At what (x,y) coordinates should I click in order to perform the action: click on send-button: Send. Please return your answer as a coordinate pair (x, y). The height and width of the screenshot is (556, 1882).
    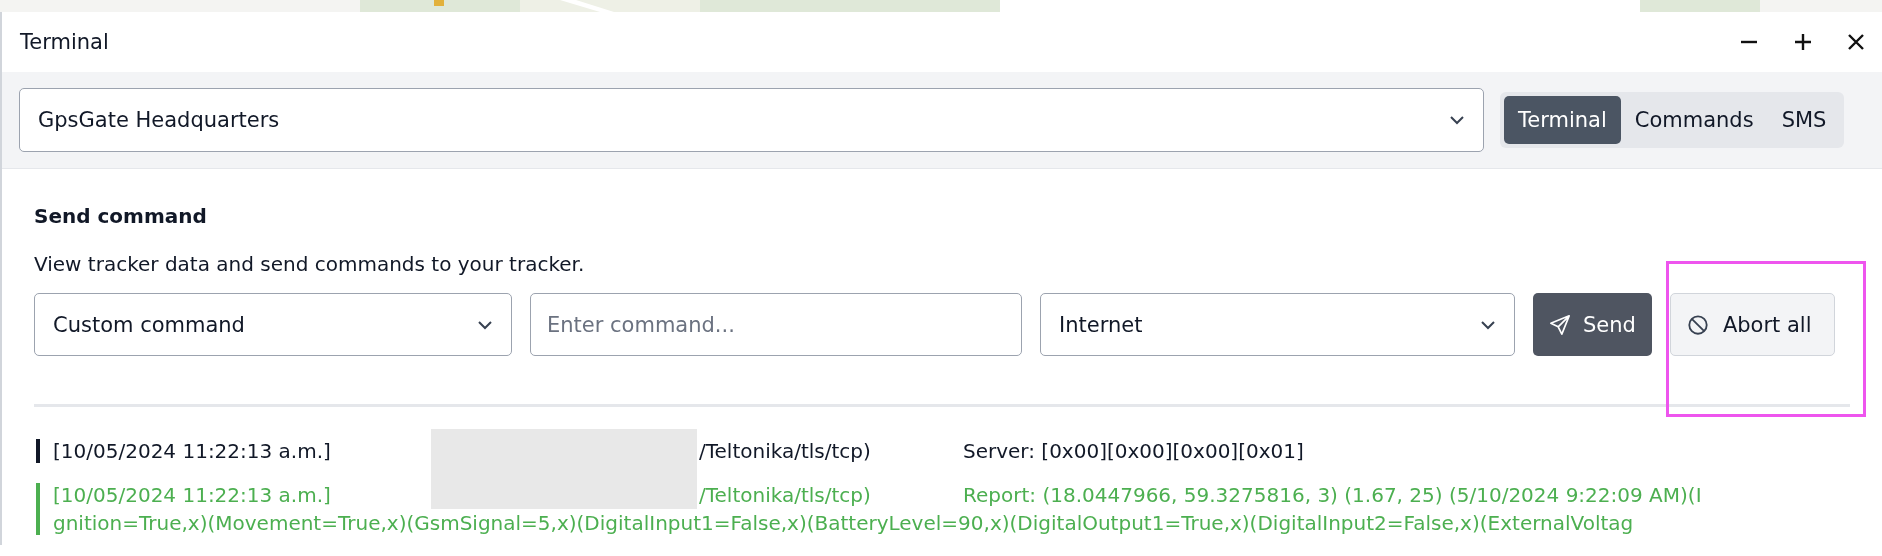
    Looking at the image, I should click on (1592, 324).